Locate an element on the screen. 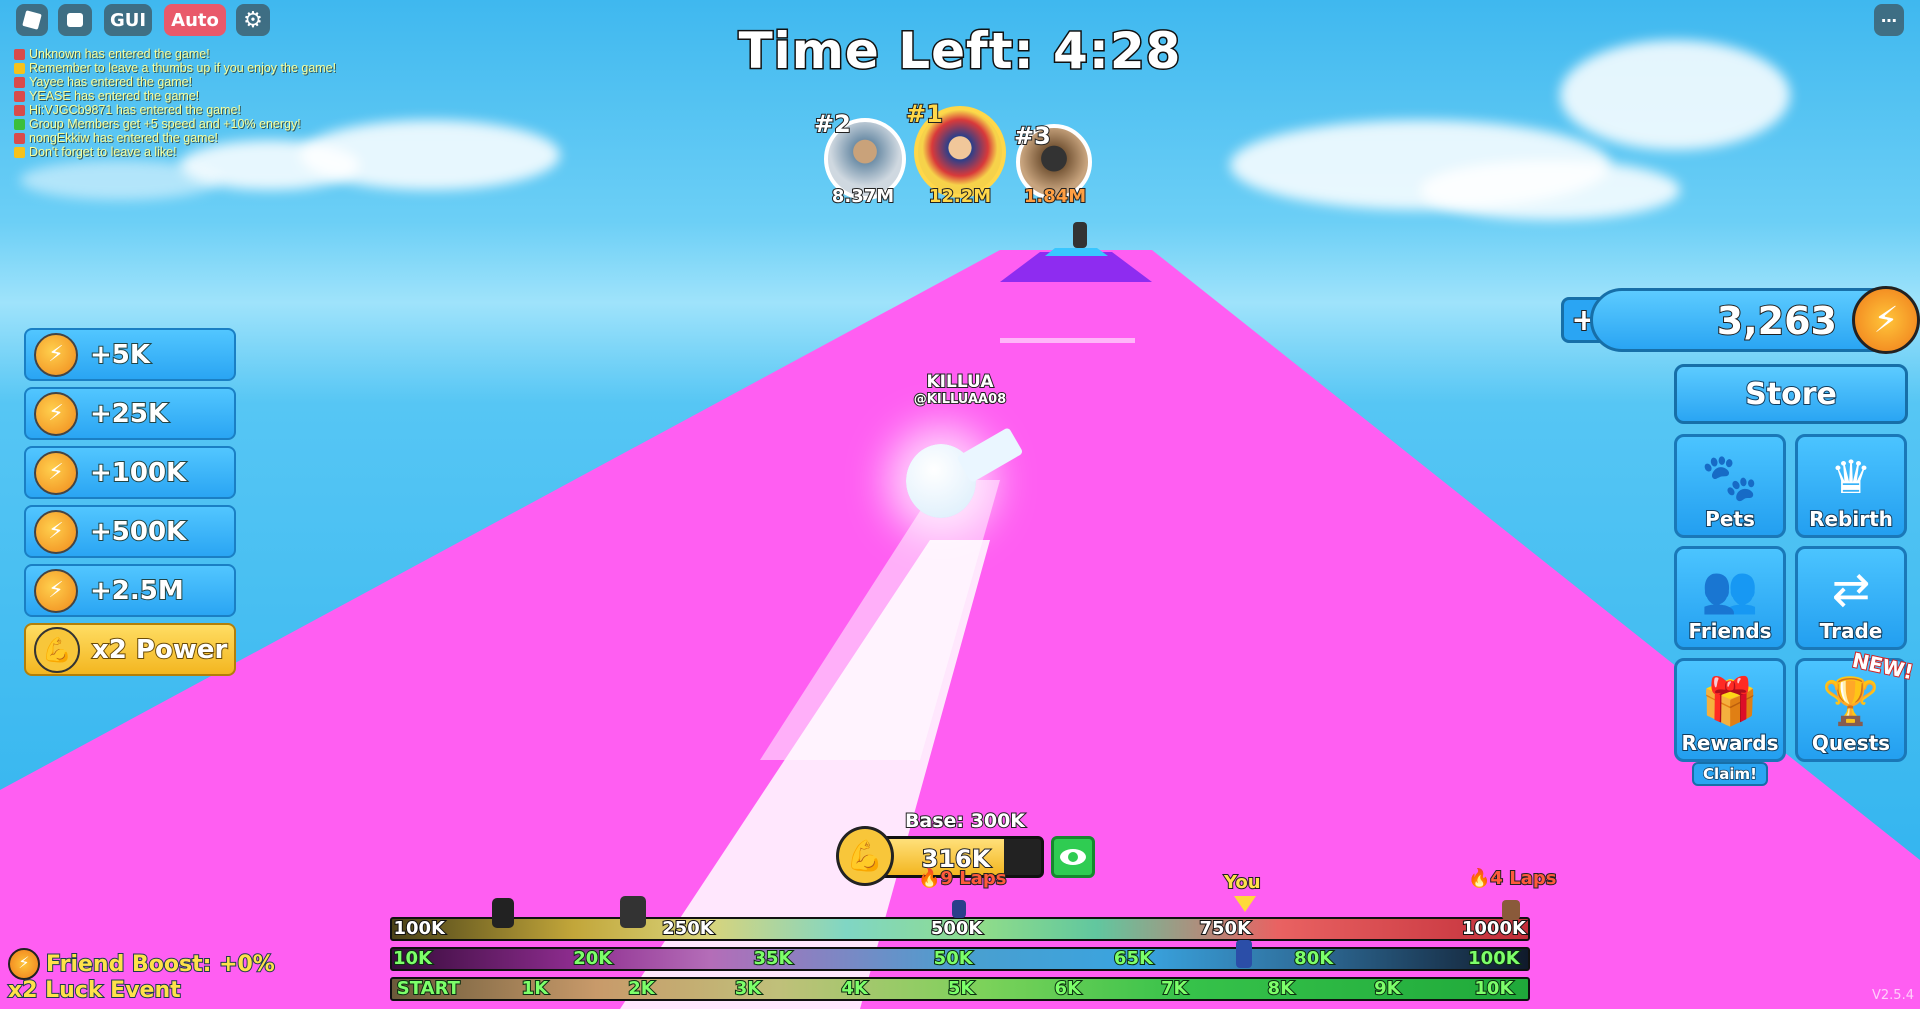  bar-tick-label: 500K is located at coordinates (957, 928).